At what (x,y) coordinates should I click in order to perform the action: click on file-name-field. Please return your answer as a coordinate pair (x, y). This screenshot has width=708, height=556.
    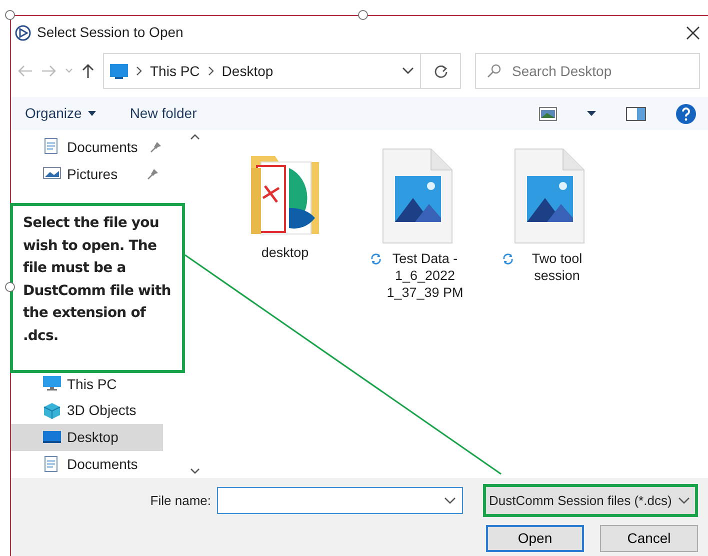
    Looking at the image, I should click on (340, 500).